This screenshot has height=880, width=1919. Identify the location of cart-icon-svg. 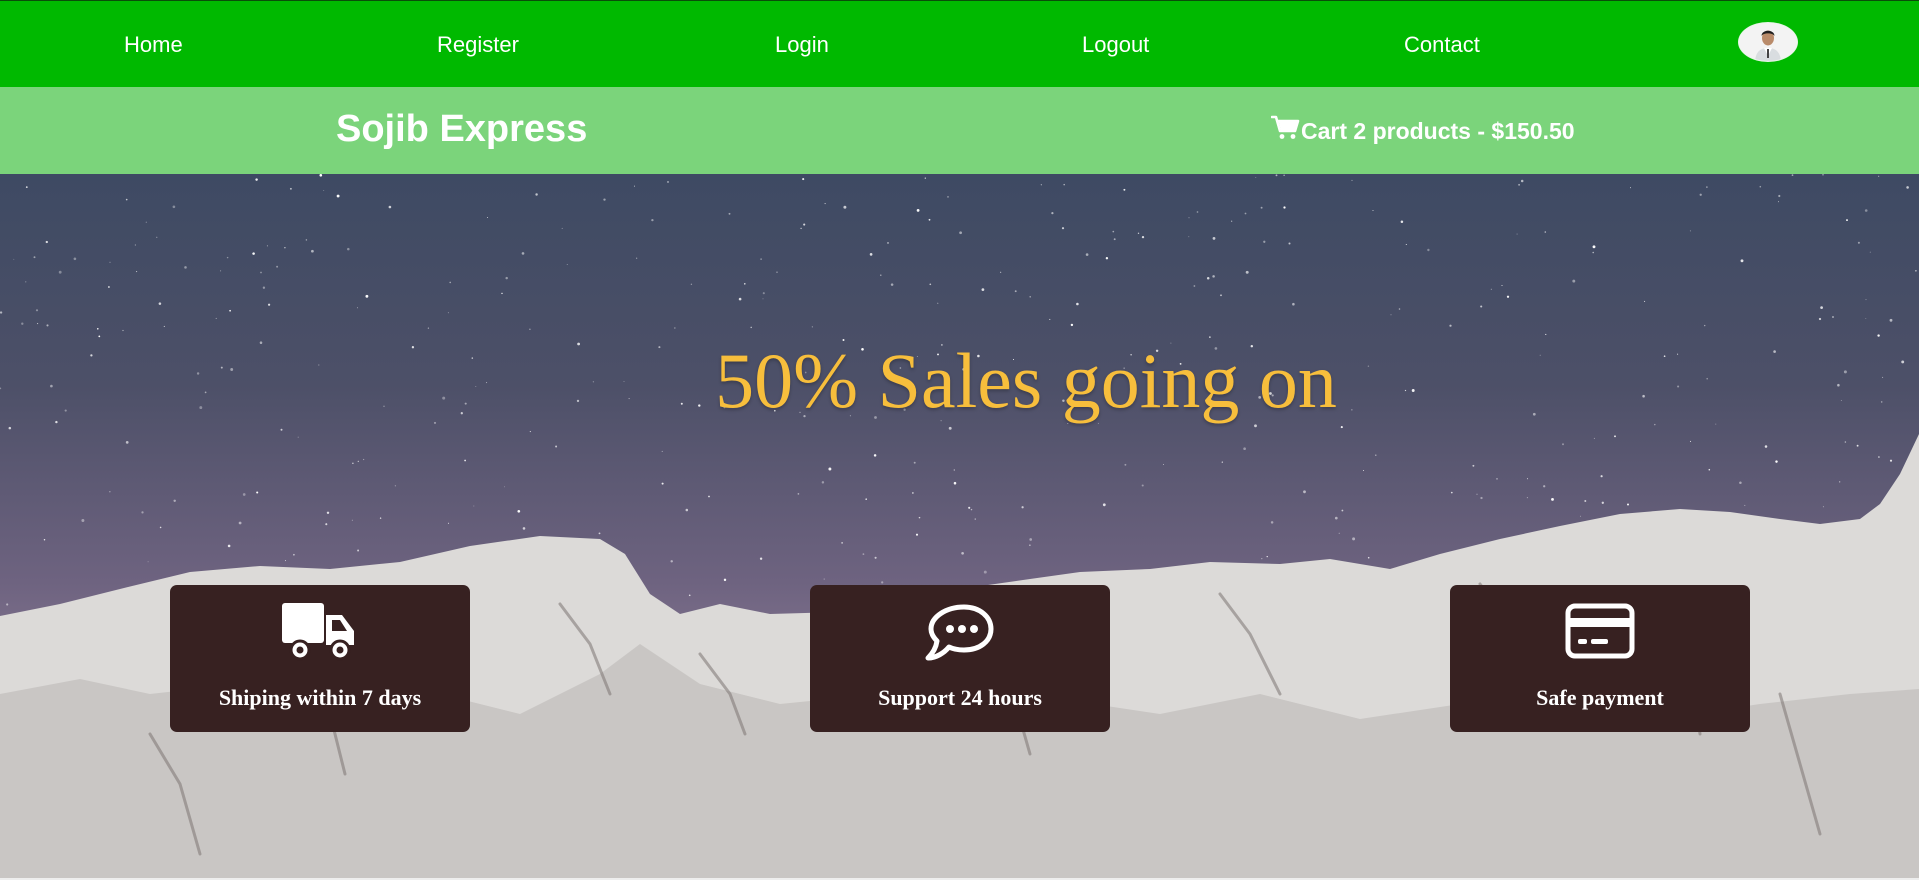
(1285, 127).